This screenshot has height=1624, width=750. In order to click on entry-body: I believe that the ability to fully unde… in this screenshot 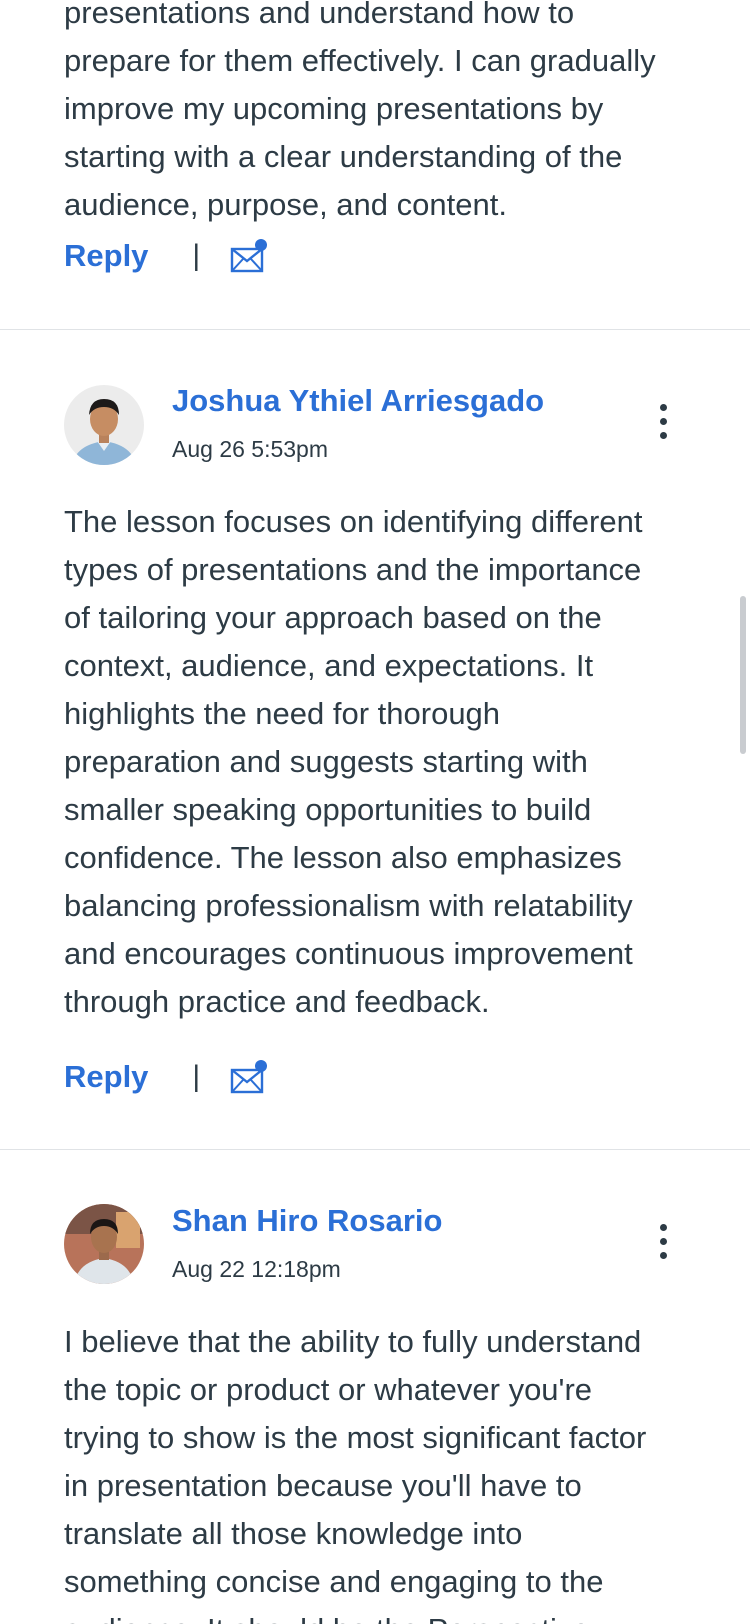, I will do `click(355, 1474)`.